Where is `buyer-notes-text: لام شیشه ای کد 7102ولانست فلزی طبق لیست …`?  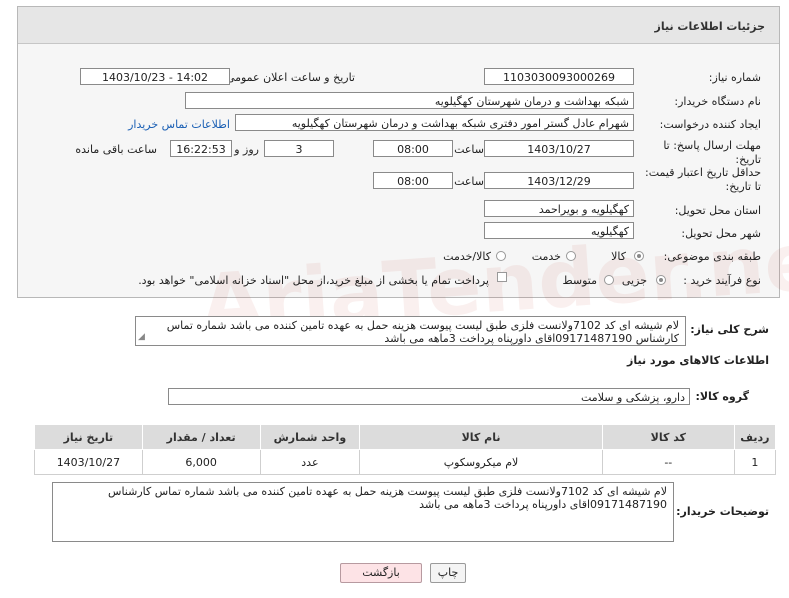
buyer-notes-text: لام شیشه ای کد 7102ولانست فلزی طبق لیست … is located at coordinates (387, 498).